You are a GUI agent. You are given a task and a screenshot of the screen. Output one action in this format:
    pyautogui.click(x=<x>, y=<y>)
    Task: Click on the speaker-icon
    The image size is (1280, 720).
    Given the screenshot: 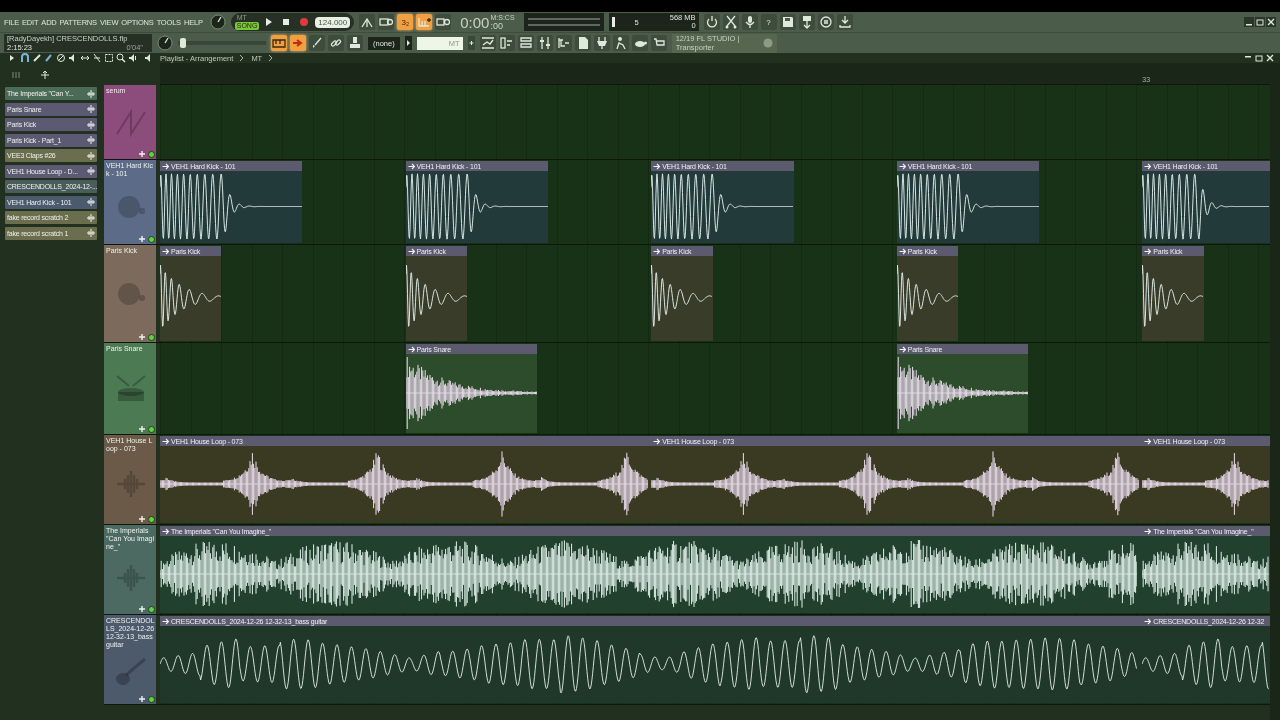 What is the action you would take?
    pyautogui.click(x=133, y=58)
    